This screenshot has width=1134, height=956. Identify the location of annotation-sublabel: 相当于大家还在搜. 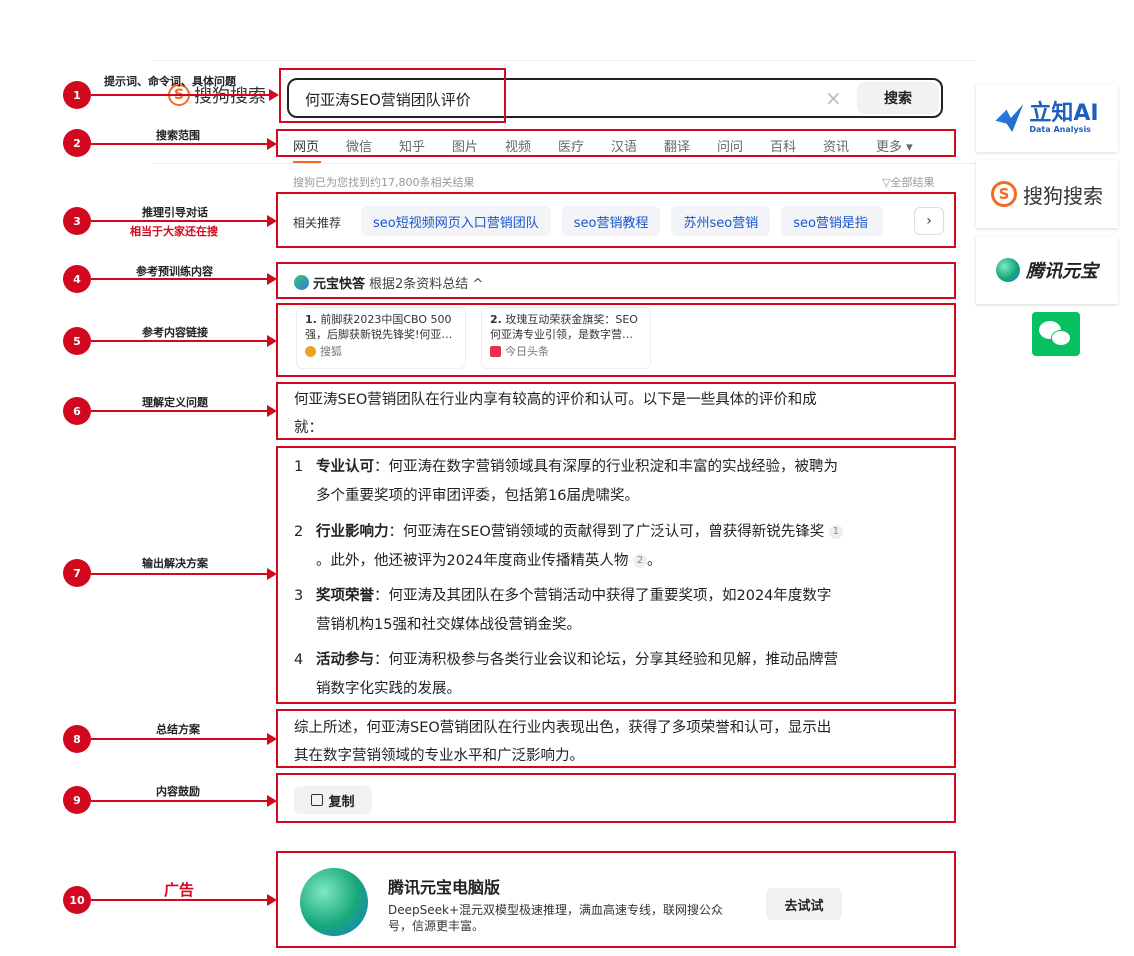
(174, 231).